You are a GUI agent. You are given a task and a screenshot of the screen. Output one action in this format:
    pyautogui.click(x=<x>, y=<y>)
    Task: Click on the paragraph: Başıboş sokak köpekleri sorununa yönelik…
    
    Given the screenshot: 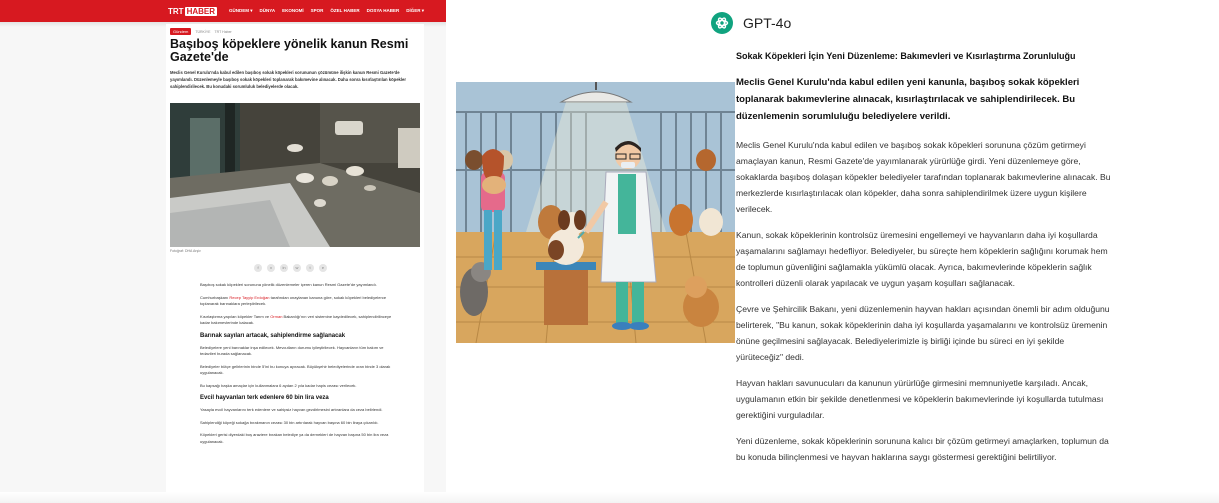 What is the action you would take?
    pyautogui.click(x=288, y=284)
    